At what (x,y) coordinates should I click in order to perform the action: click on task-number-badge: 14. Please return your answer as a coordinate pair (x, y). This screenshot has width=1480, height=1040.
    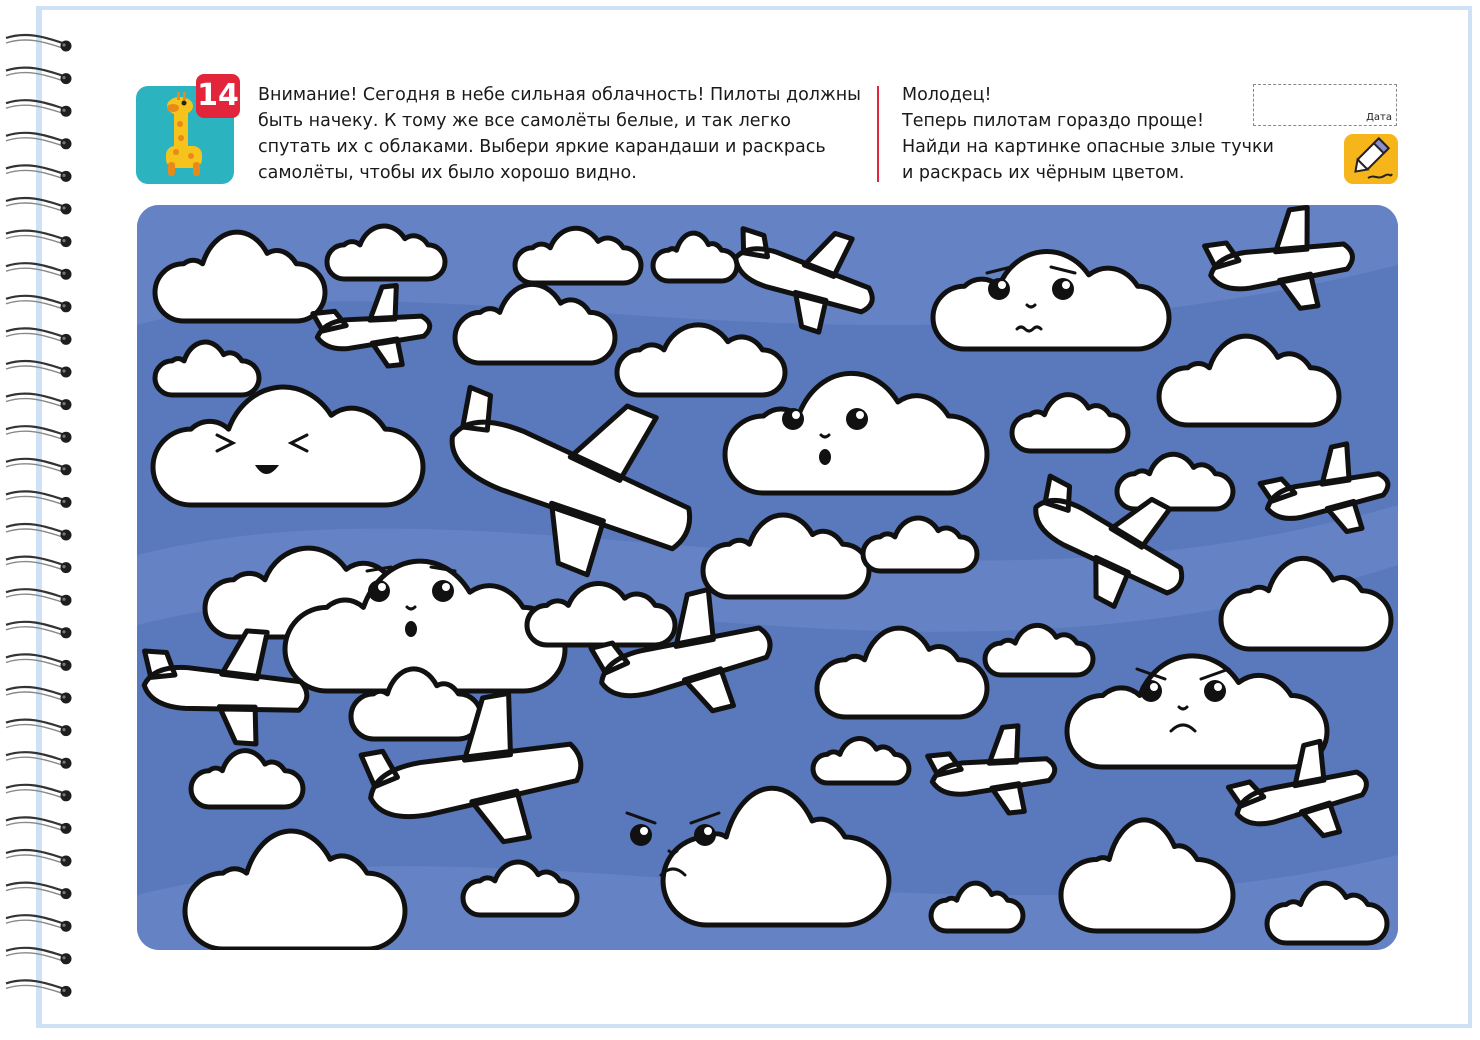
    Looking at the image, I should click on (218, 96).